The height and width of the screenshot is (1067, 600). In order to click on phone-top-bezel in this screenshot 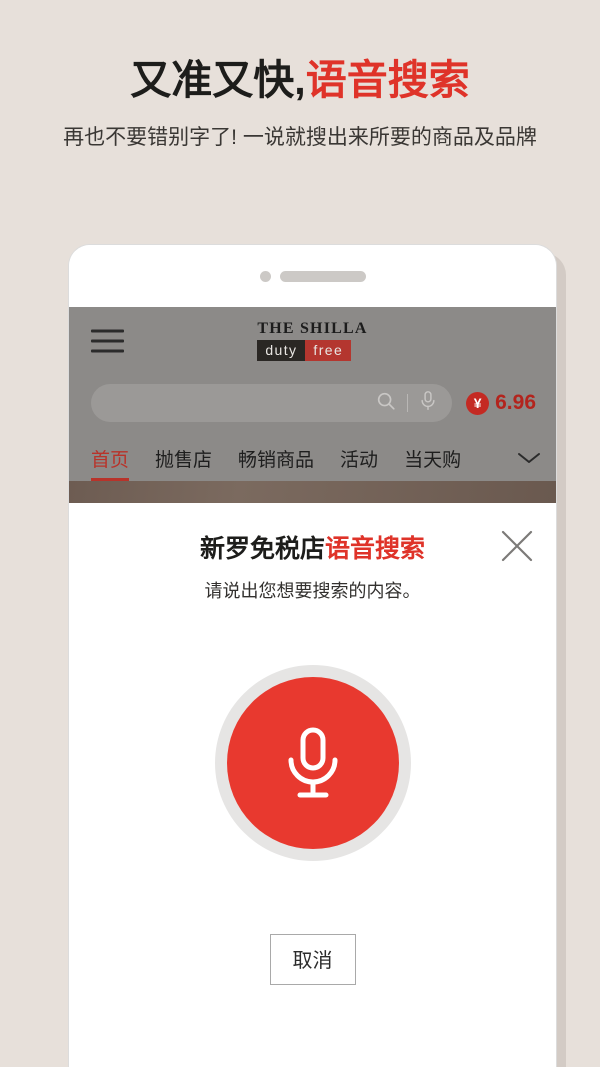, I will do `click(312, 276)`.